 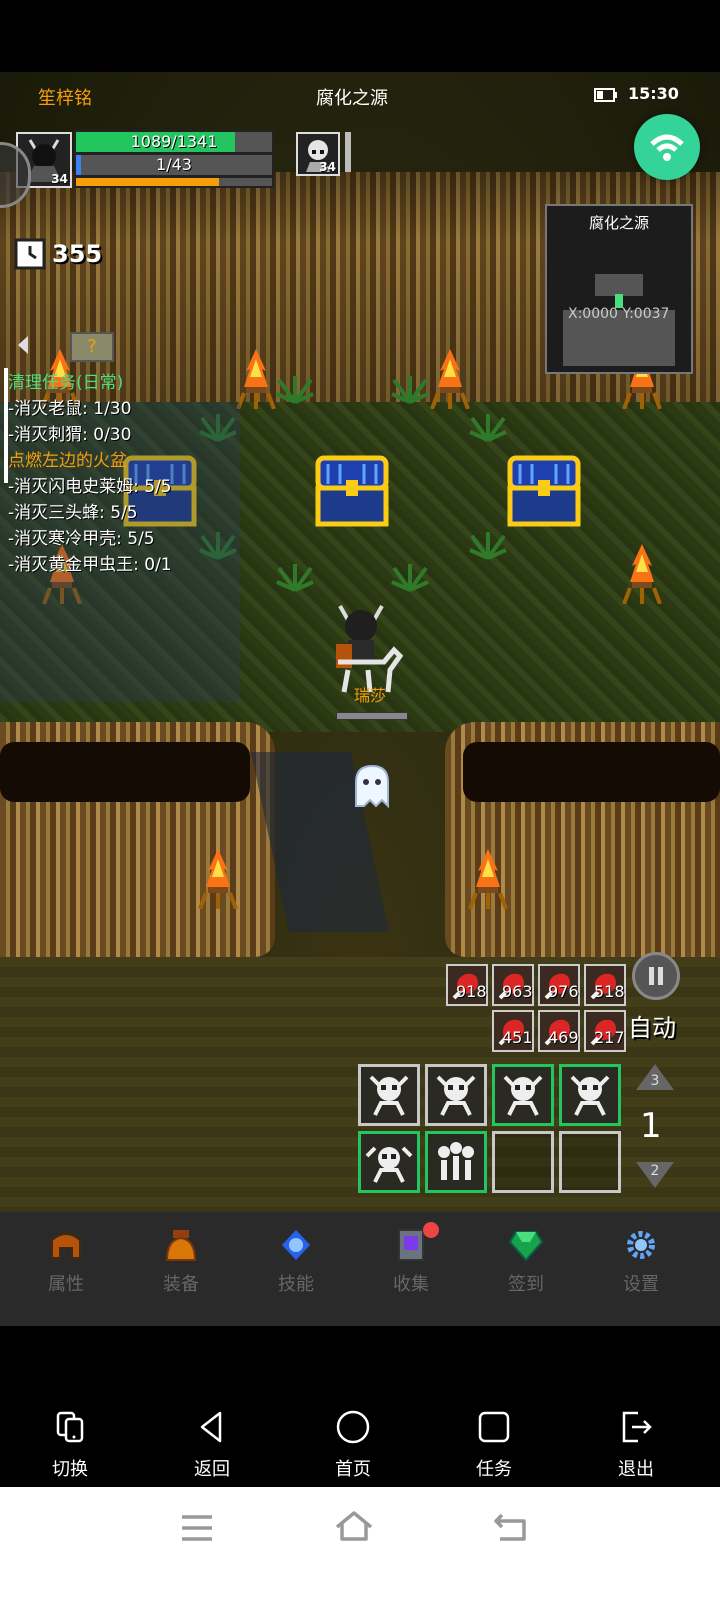 What do you see at coordinates (494, 1427) in the screenshot?
I see `task-square-icon` at bounding box center [494, 1427].